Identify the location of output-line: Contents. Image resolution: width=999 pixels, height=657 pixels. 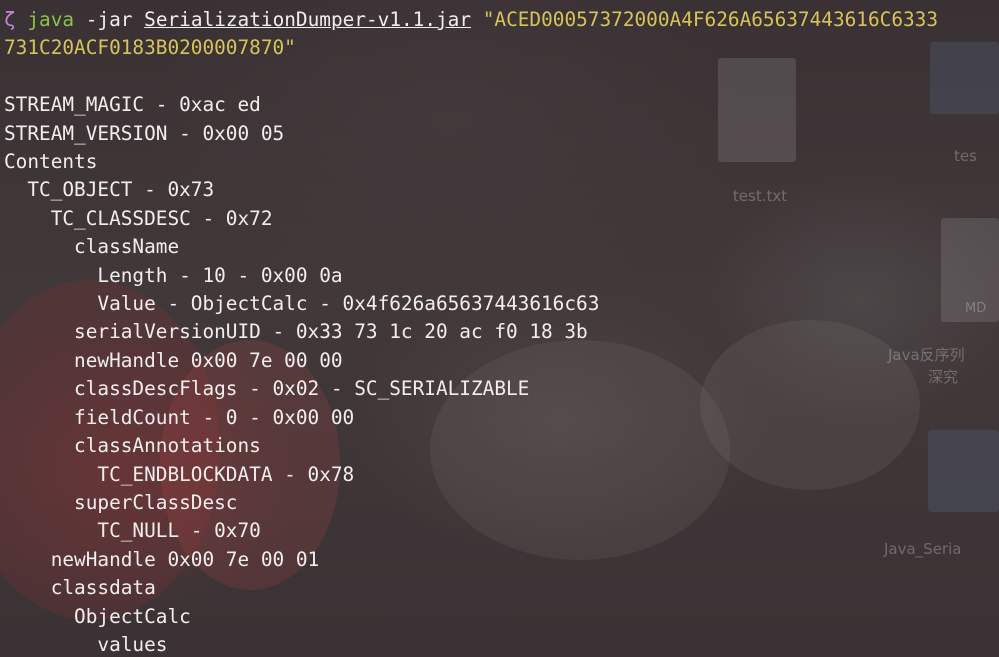
(51, 162).